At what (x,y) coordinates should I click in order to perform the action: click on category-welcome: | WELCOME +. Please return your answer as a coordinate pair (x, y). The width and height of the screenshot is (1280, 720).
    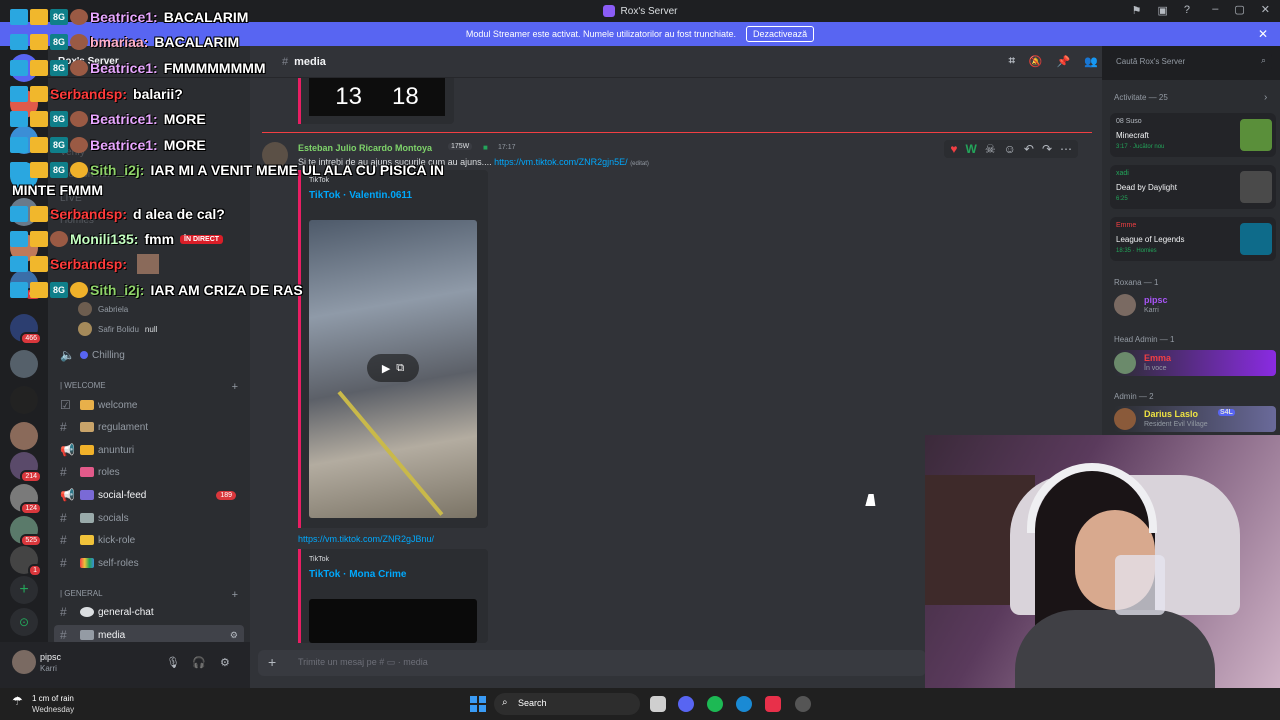
    Looking at the image, I should click on (152, 387).